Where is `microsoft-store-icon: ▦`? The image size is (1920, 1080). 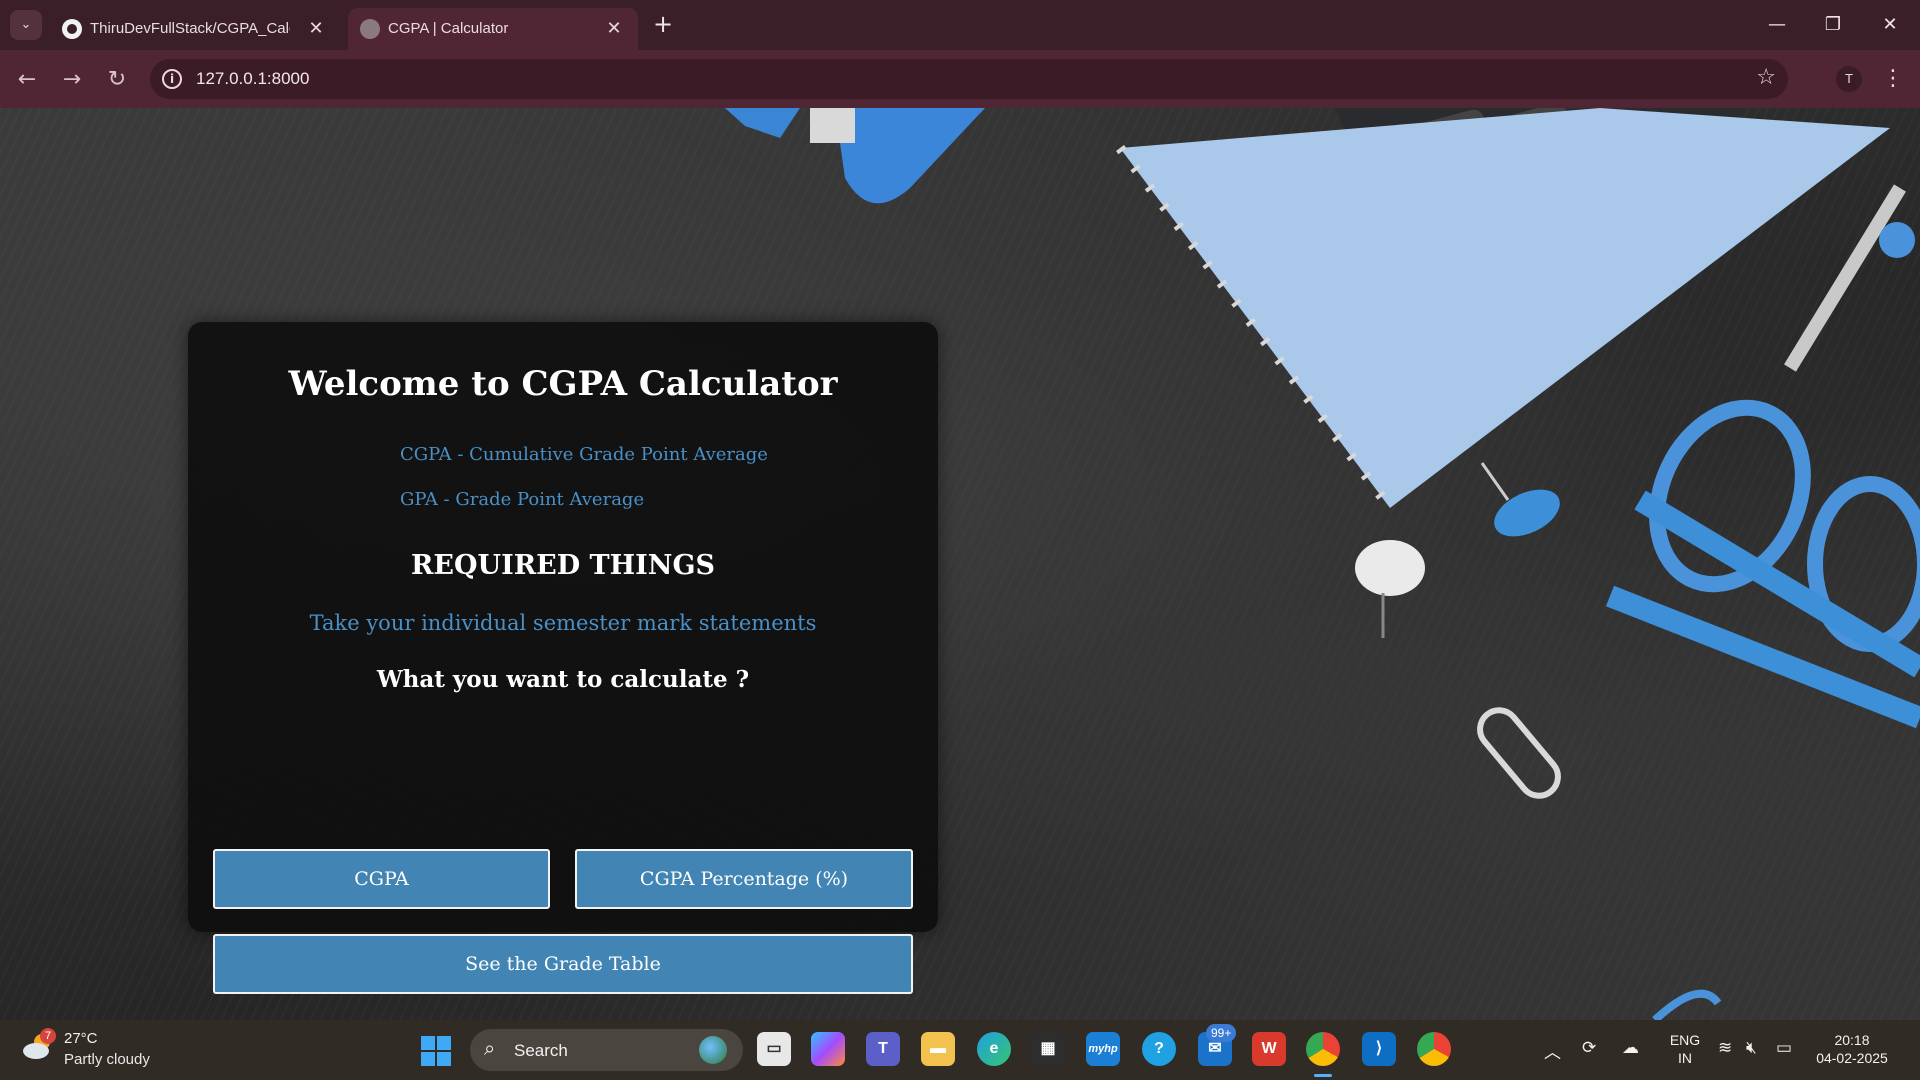
microsoft-store-icon: ▦ is located at coordinates (1048, 1049).